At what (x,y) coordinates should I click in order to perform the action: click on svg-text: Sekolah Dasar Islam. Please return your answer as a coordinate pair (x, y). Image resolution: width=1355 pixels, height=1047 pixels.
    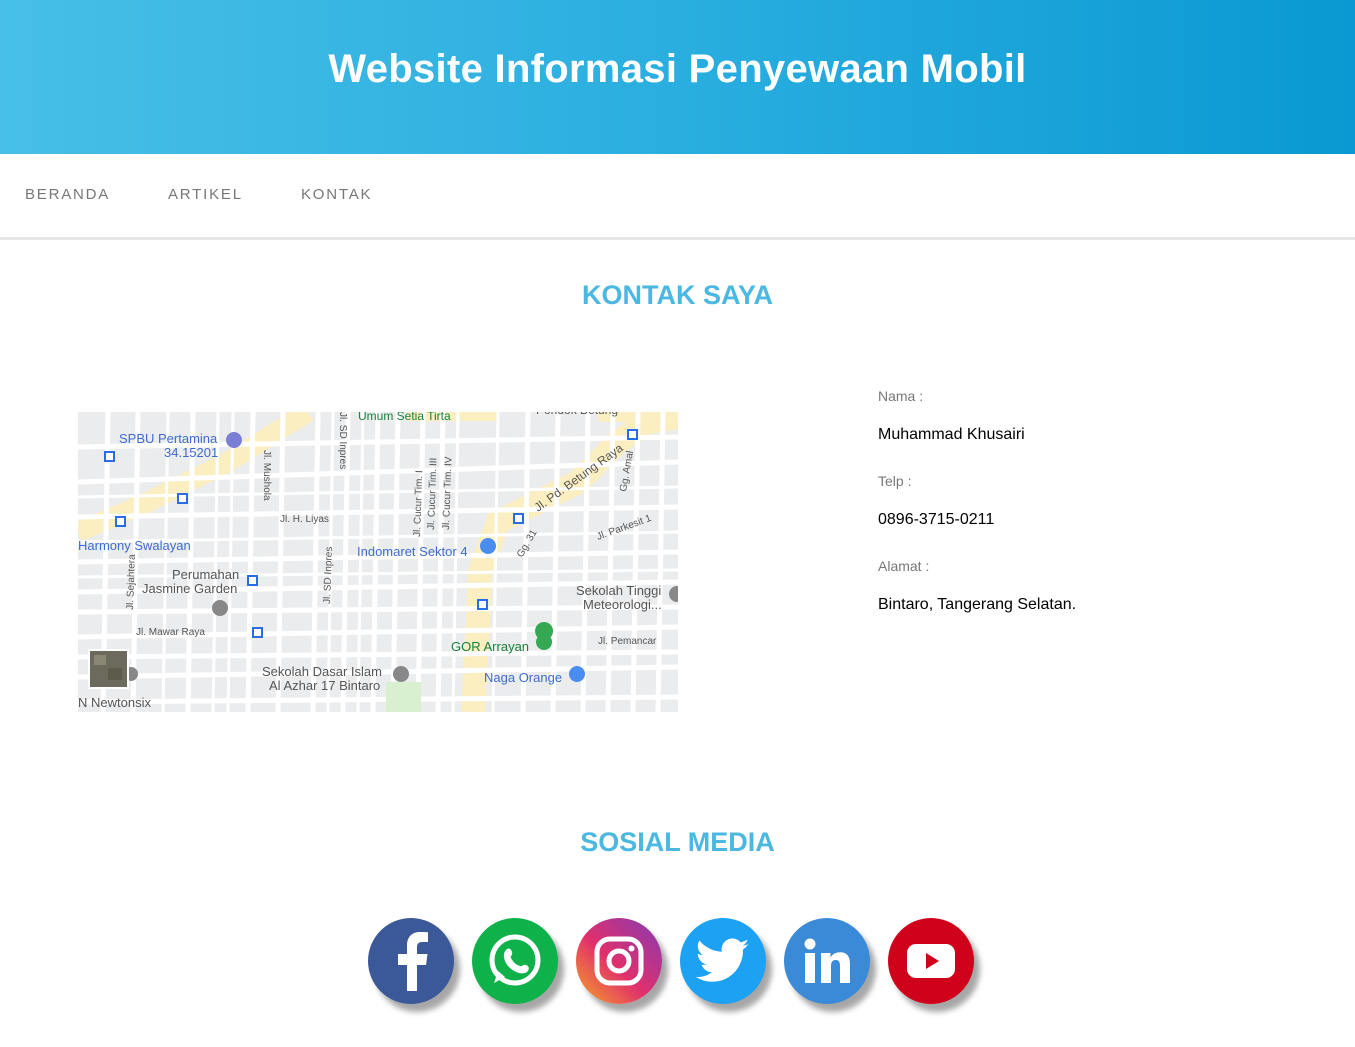
    Looking at the image, I should click on (322, 671).